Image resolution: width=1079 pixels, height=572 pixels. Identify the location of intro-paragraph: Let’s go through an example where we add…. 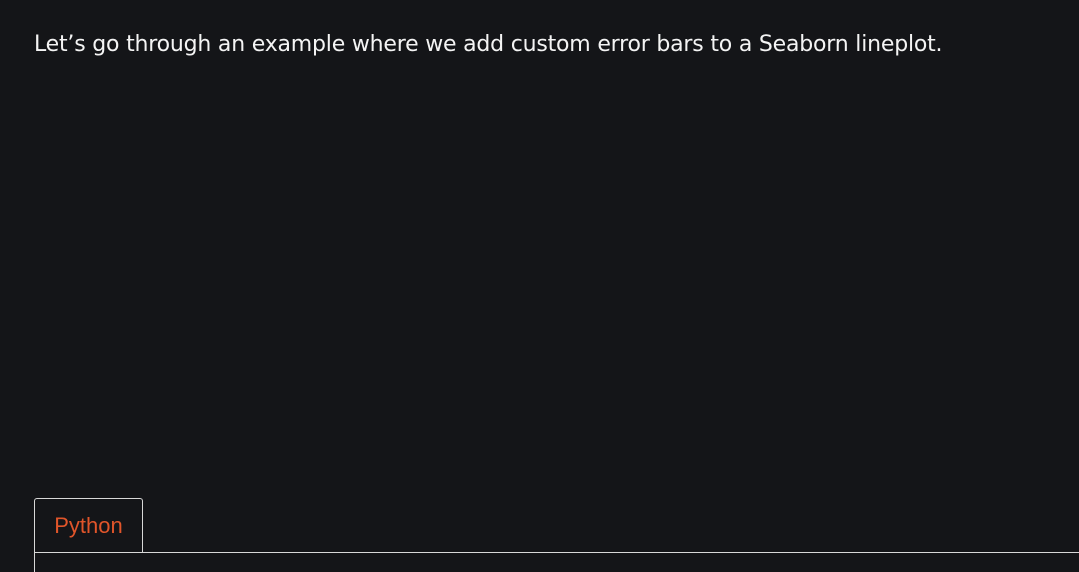
(488, 44).